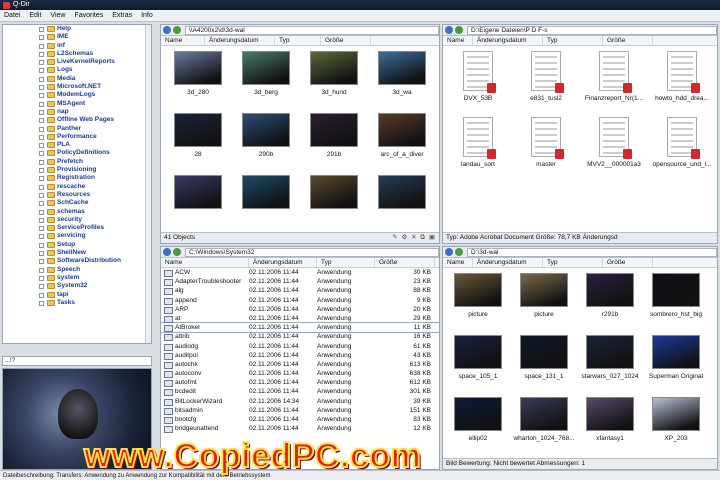 Image resolution: width=720 pixels, height=480 pixels. Describe the element at coordinates (77, 153) in the screenshot. I see `tree-item: PolicyDefinitions` at that location.